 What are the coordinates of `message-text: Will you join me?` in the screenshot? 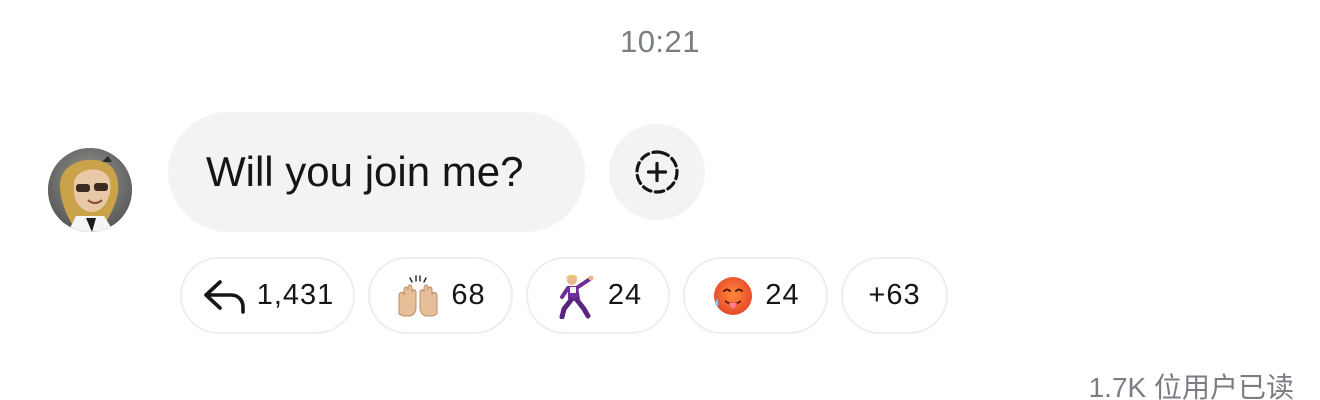 It's located at (365, 171).